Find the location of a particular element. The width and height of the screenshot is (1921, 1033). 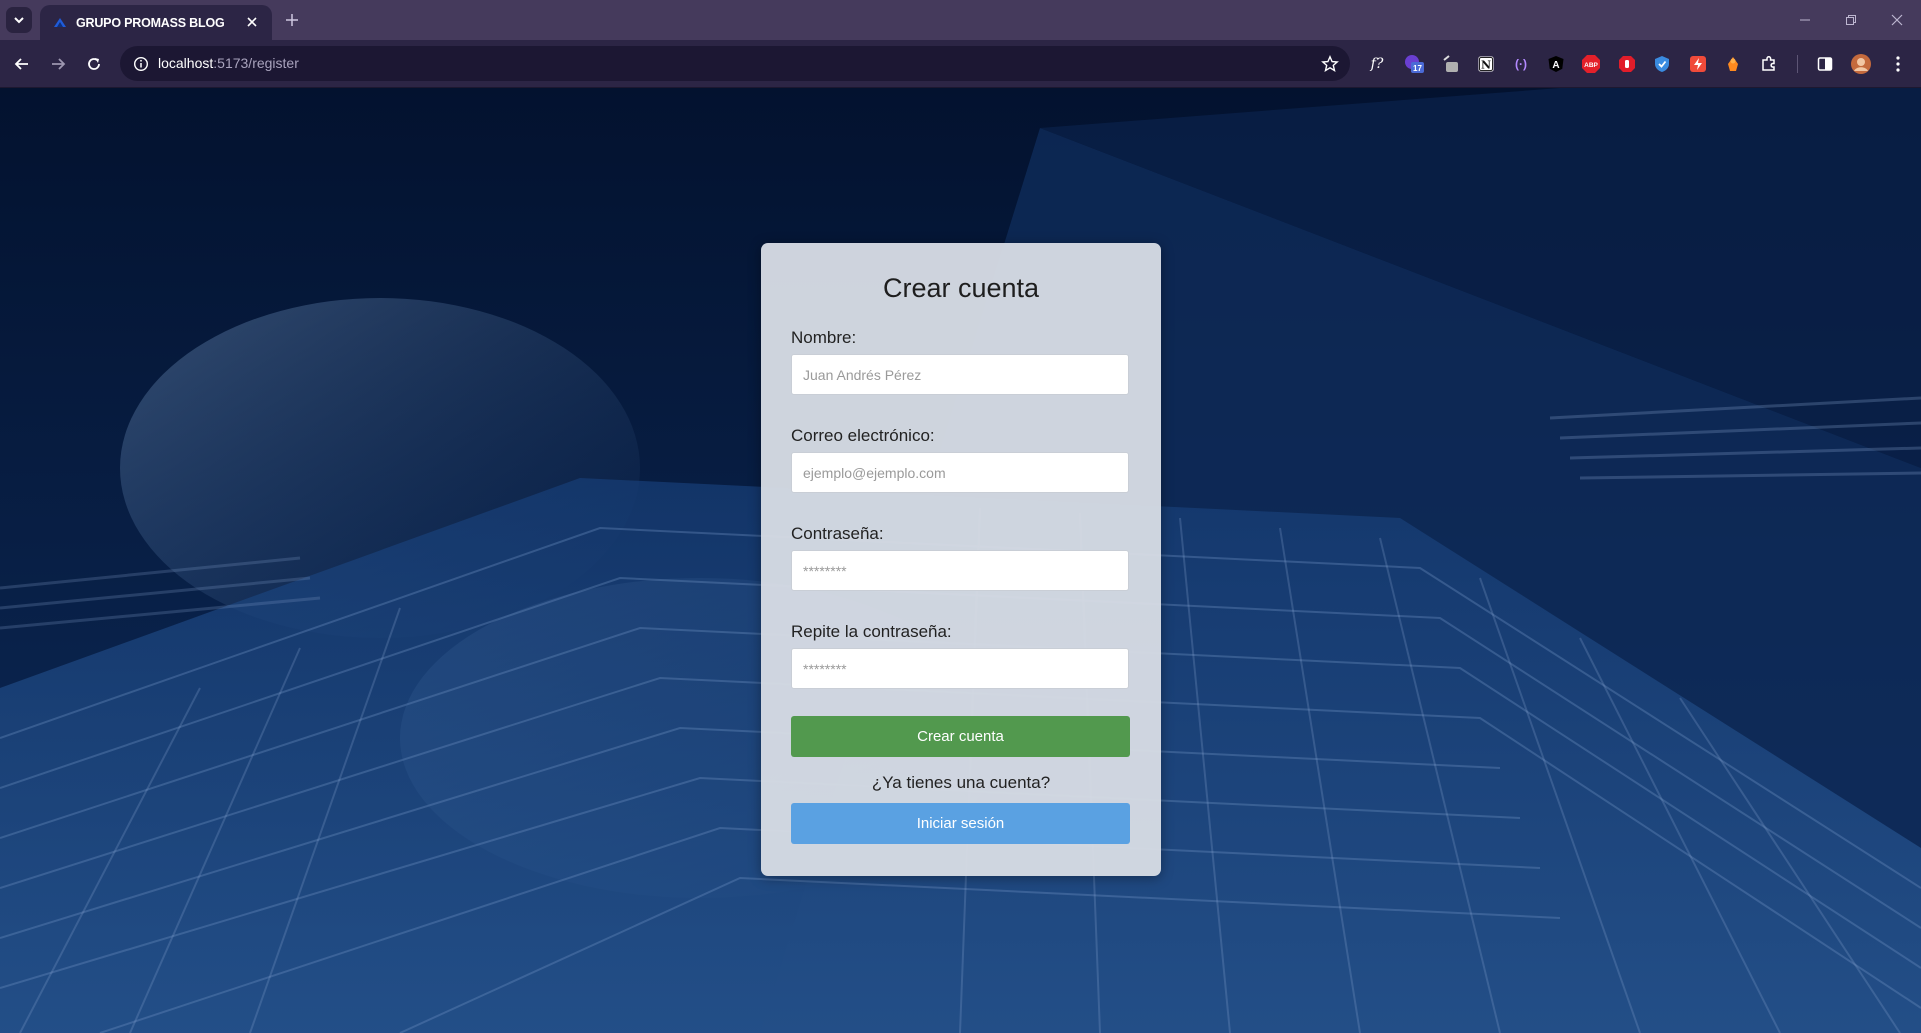

profile-avatar is located at coordinates (1861, 64).